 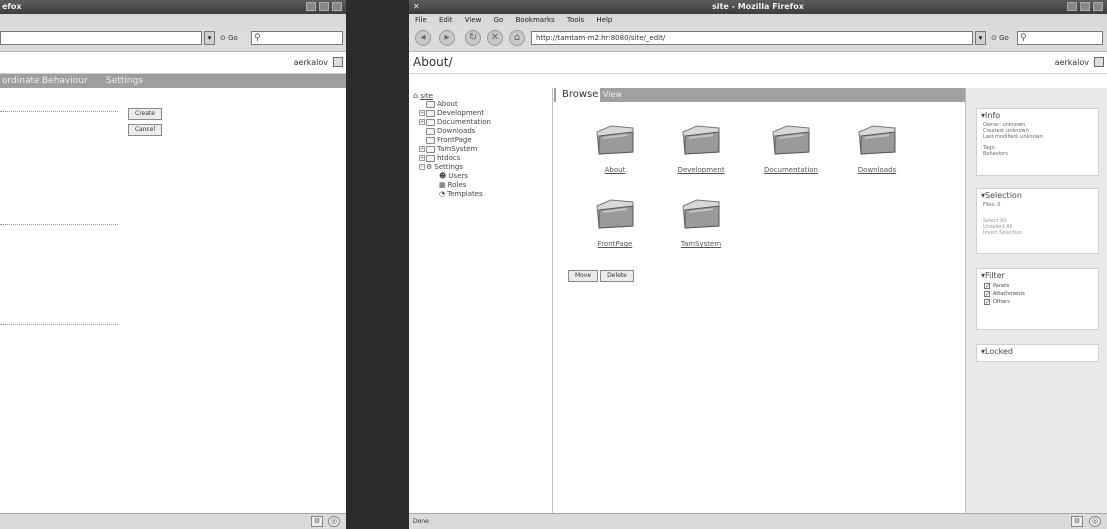 I want to click on locked-panel: ▾Locked, so click(x=1037, y=353).